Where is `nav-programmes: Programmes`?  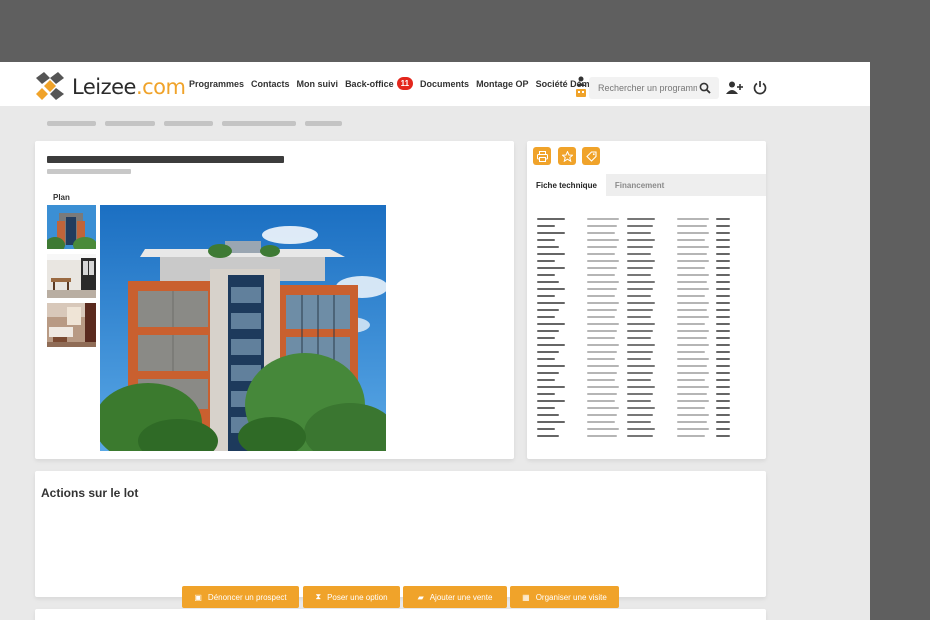
nav-programmes: Programmes is located at coordinates (216, 84).